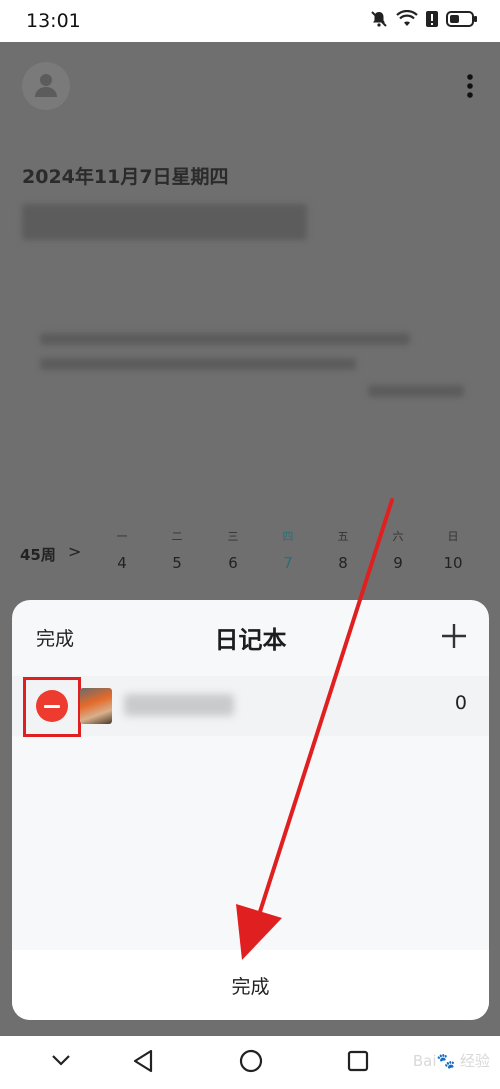 The height and width of the screenshot is (1089, 500). What do you see at coordinates (96, 706) in the screenshot?
I see `notebook-cover-thumbnail` at bounding box center [96, 706].